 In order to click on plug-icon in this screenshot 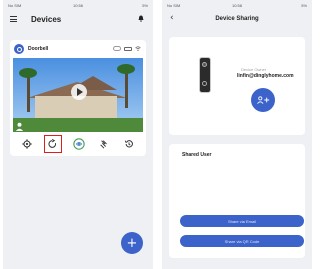, I will do `click(103, 144)`.